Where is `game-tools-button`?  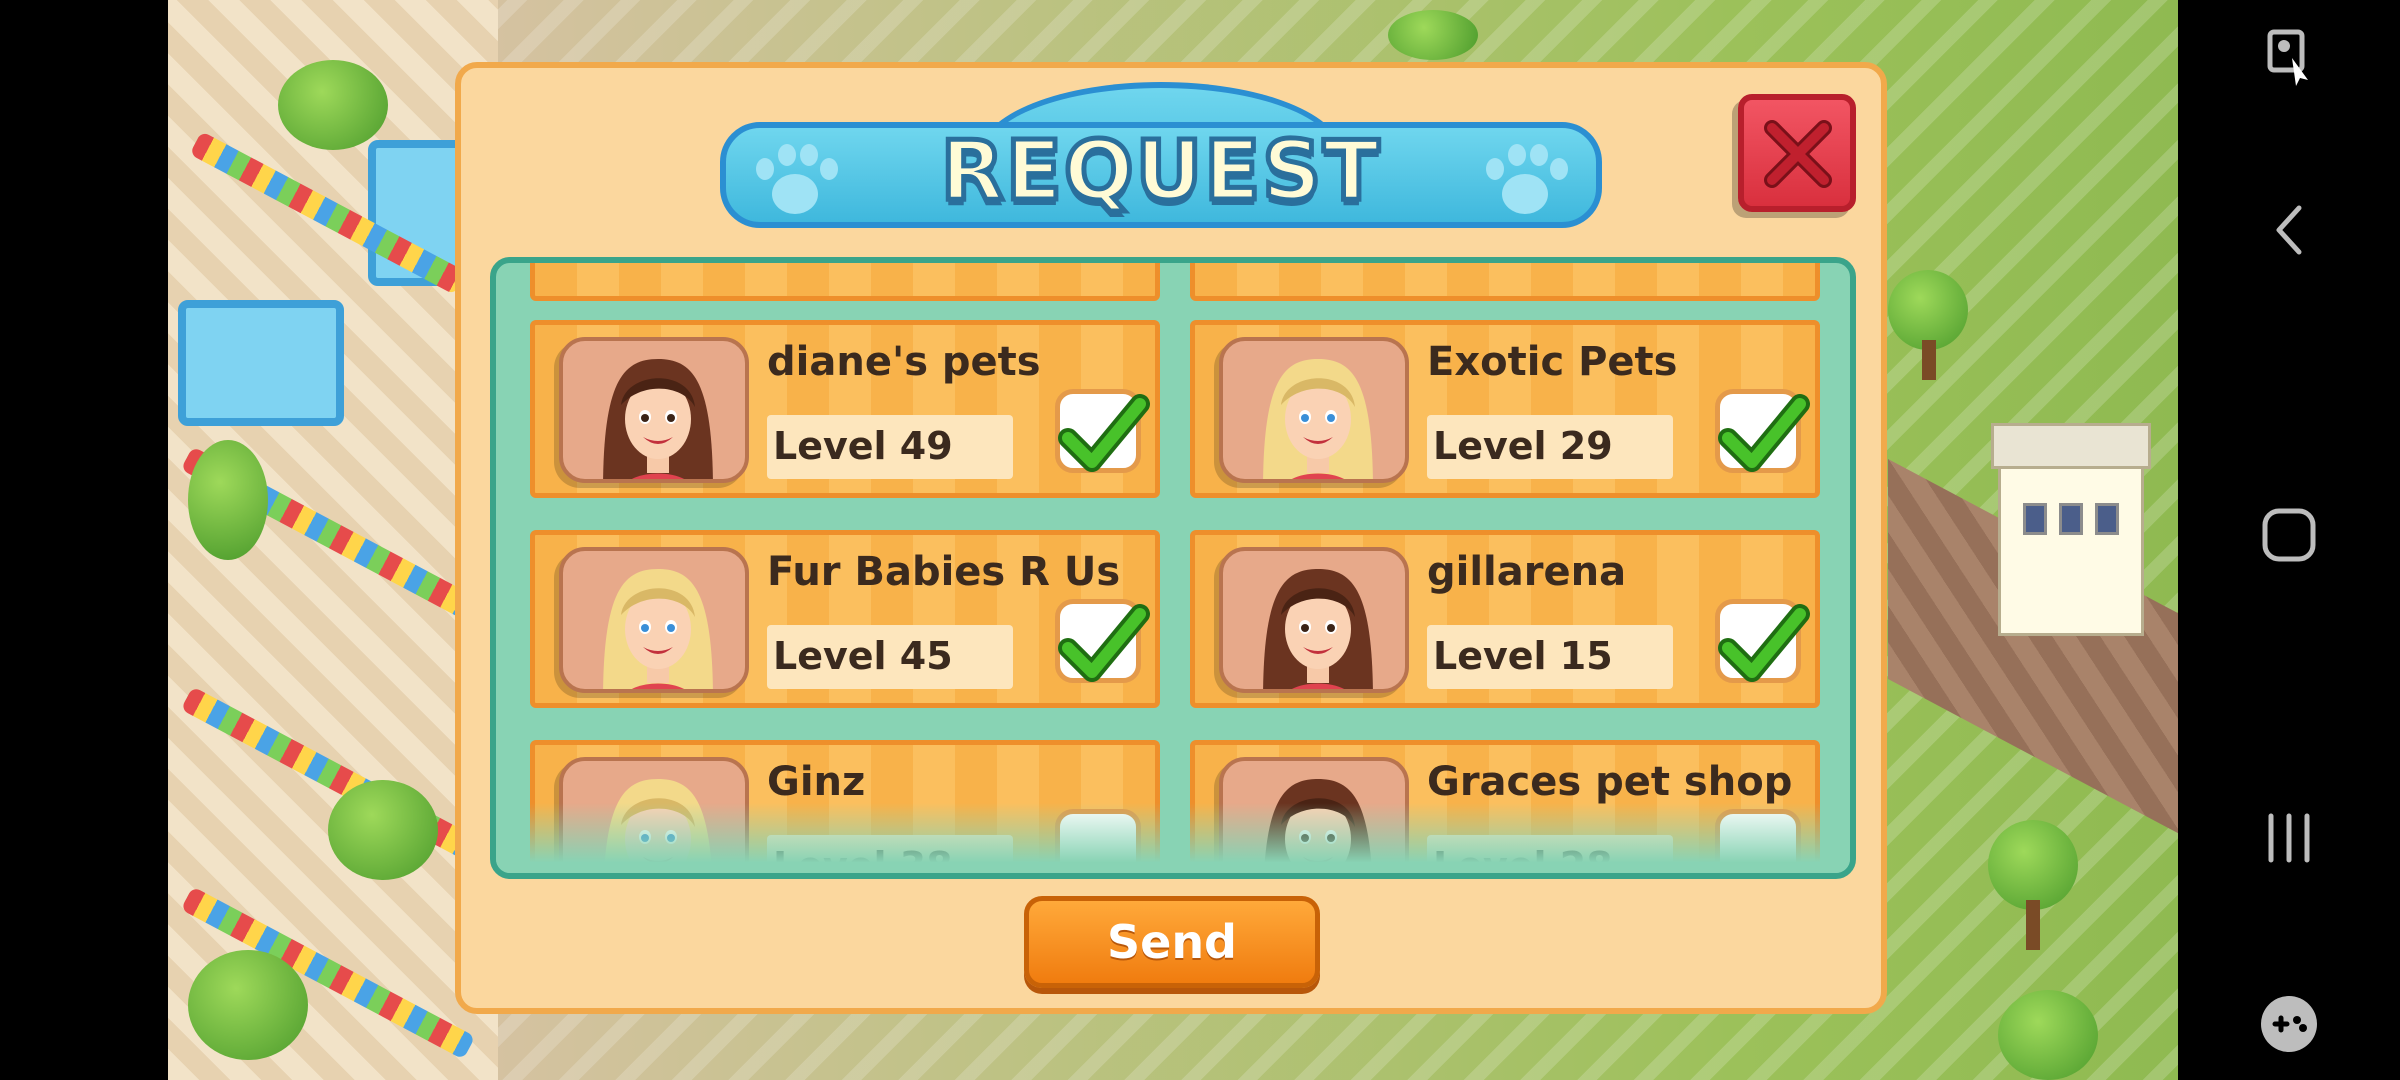
game-tools-button is located at coordinates (2289, 1026).